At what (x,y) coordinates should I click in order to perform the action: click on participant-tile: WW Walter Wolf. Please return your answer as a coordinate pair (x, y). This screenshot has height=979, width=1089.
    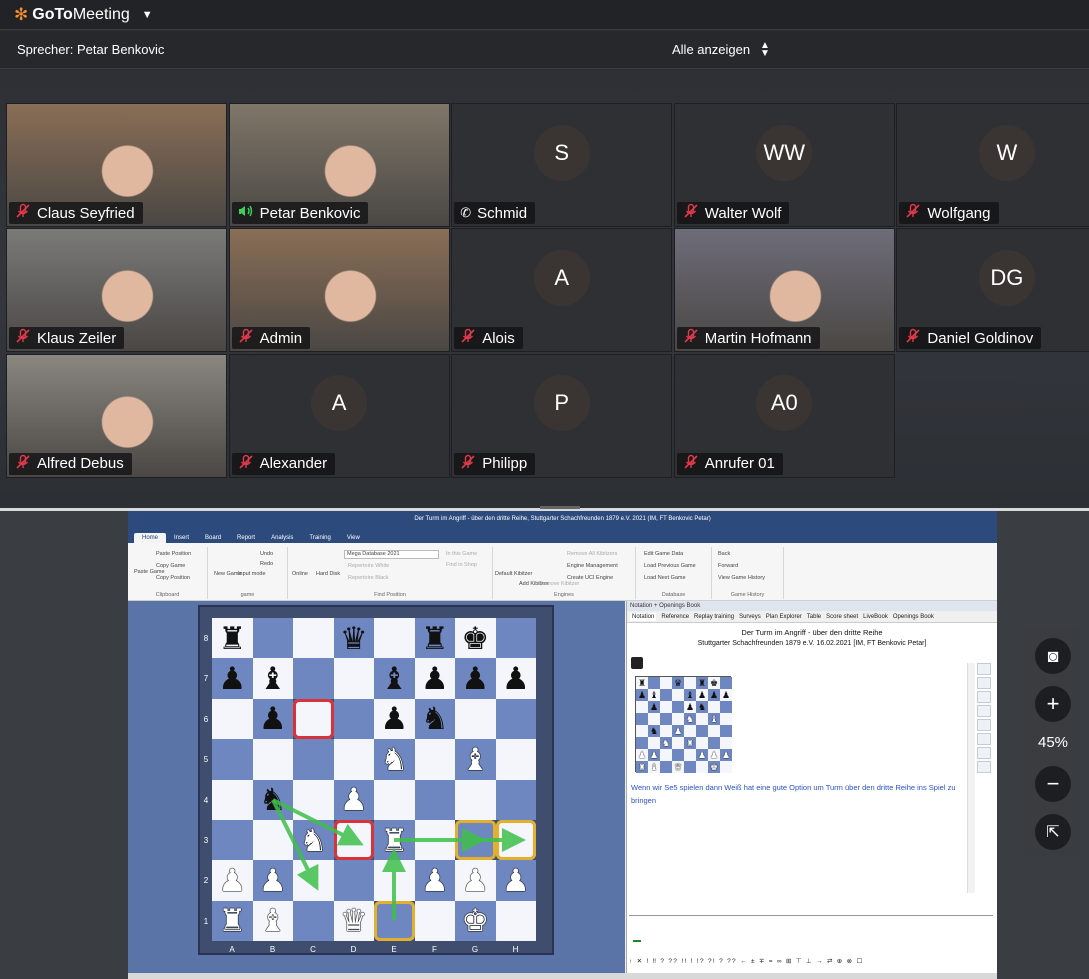
    Looking at the image, I should click on (784, 165).